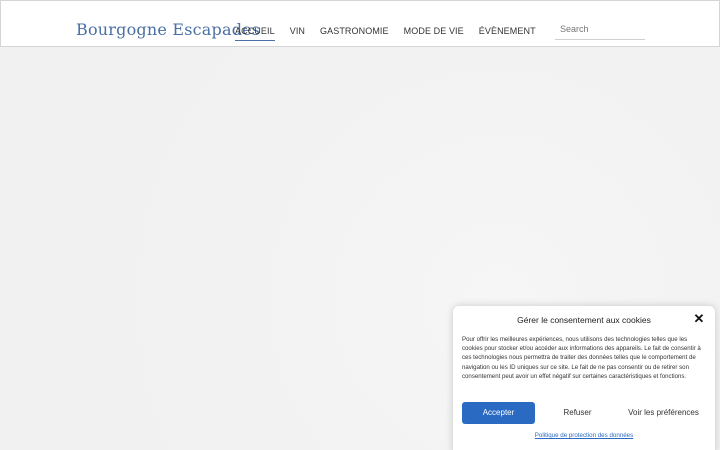 The height and width of the screenshot is (450, 720). What do you see at coordinates (434, 33) in the screenshot?
I see `nav-item-mode-de-vie: MODE DE VIE` at bounding box center [434, 33].